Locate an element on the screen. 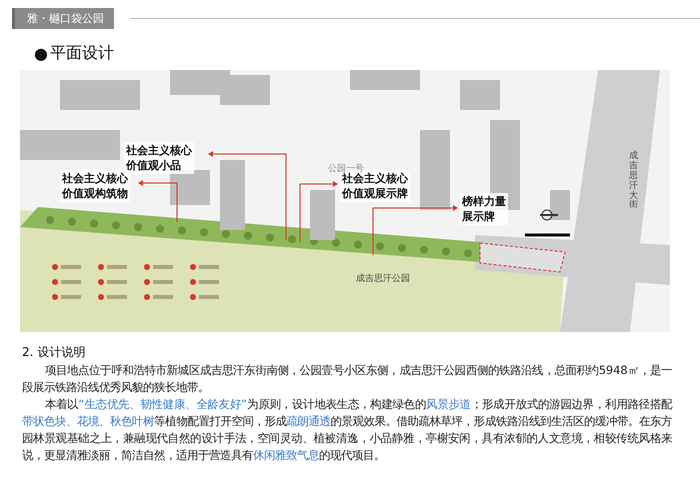 The width and height of the screenshot is (700, 495). callout-label: 社会主义核心 价值观构筑物 is located at coordinates (95, 186).